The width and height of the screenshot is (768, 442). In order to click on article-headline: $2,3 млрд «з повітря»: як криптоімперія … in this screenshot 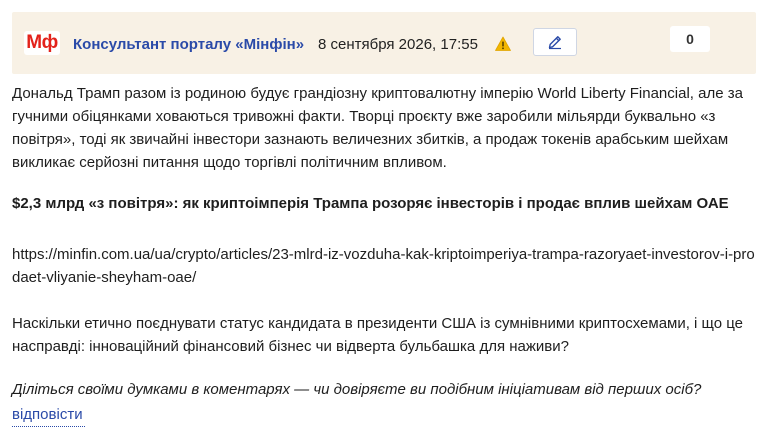, I will do `click(370, 203)`.